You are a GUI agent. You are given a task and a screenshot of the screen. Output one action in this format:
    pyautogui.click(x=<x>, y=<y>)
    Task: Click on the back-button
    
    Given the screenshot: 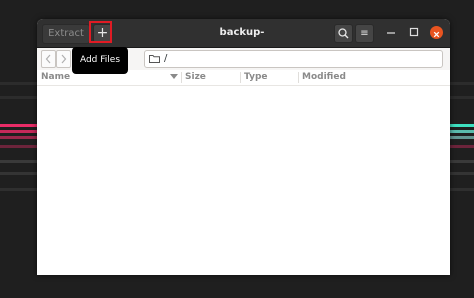 What is the action you would take?
    pyautogui.click(x=48, y=59)
    